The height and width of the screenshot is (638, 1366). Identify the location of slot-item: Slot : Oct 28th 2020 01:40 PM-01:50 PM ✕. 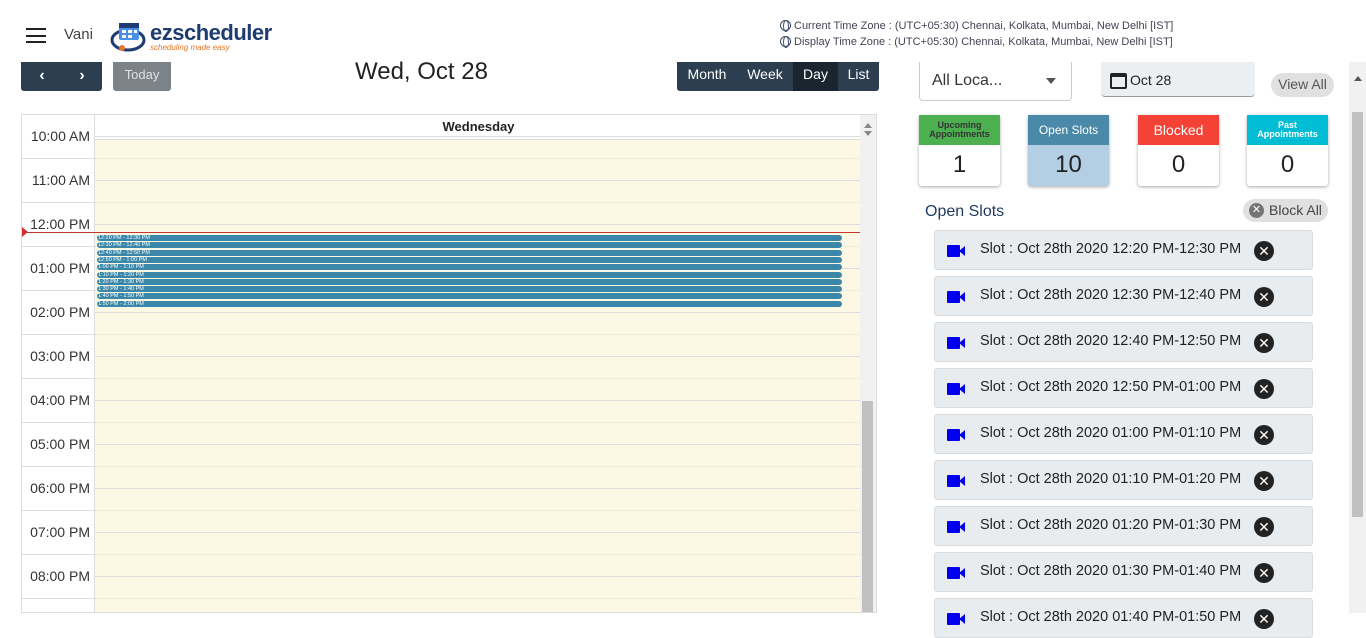
(1123, 618).